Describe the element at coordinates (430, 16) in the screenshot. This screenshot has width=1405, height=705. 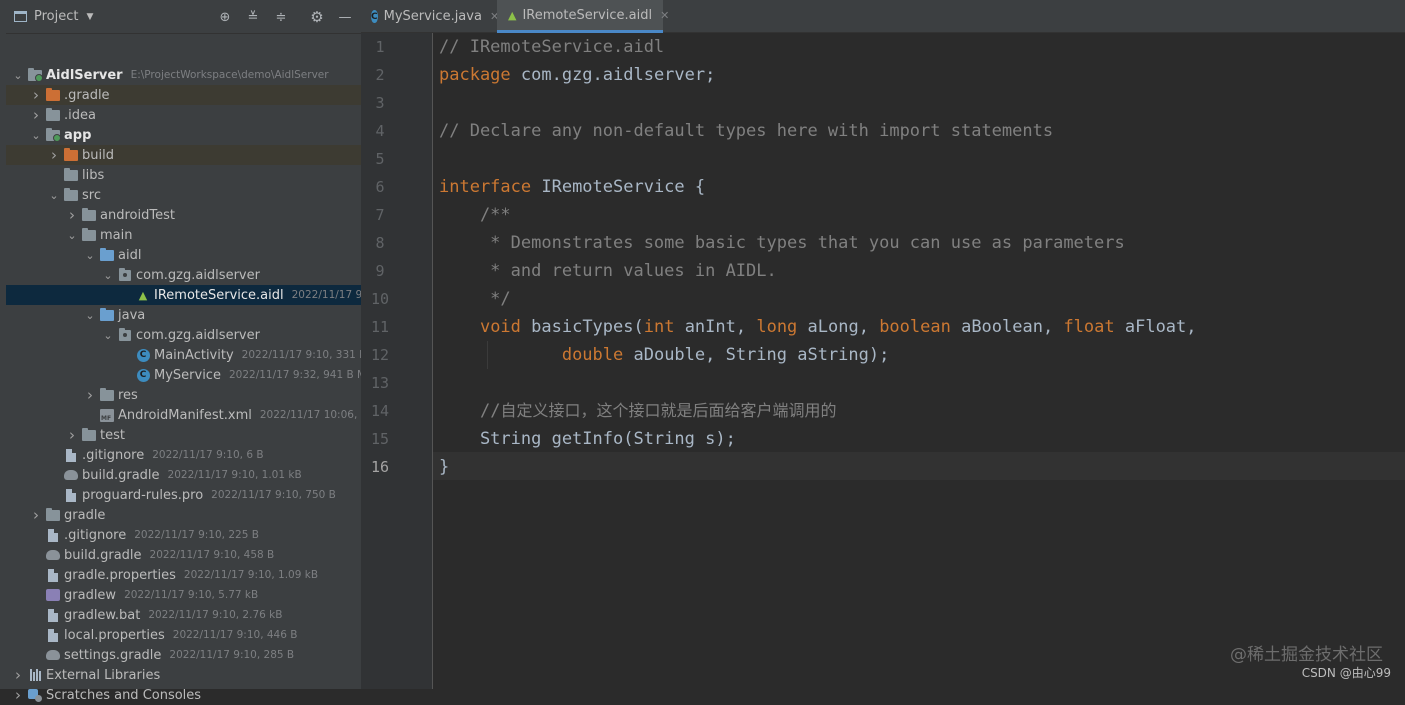
I see `tab-myservice-java: C MyService.java ✕` at that location.